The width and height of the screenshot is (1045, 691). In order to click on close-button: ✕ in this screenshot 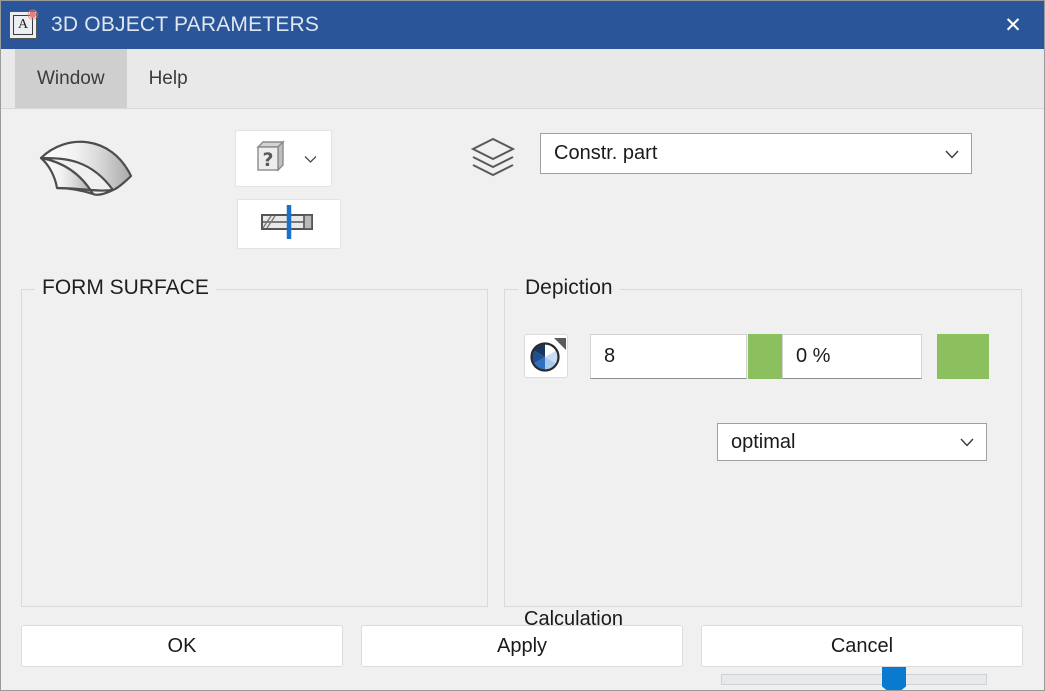, I will do `click(1012, 25)`.